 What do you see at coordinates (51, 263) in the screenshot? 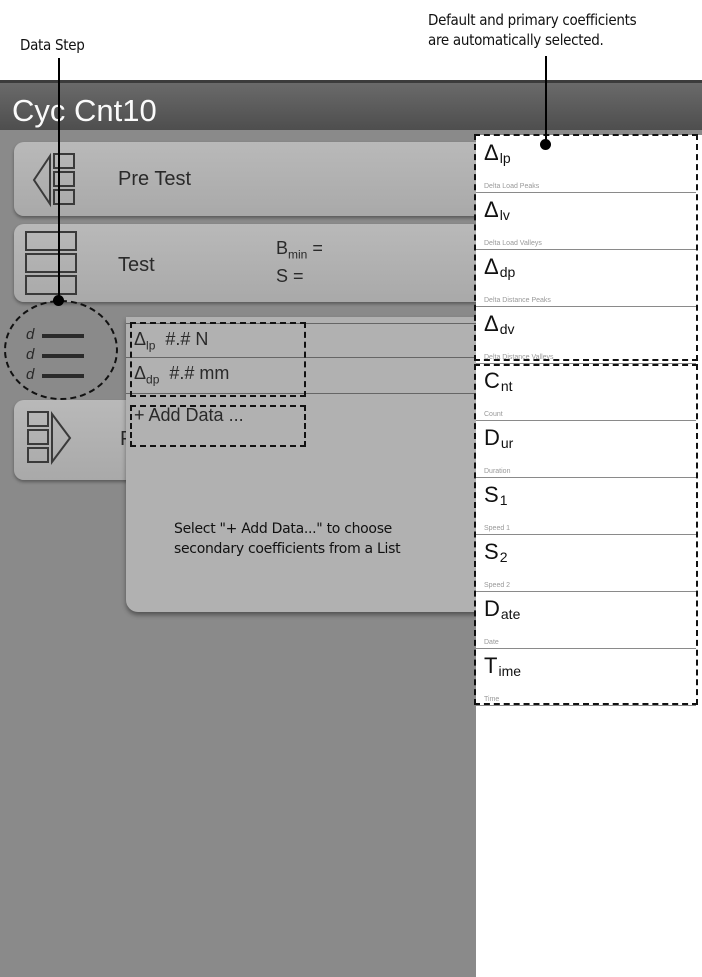
I see `test-step-icon` at bounding box center [51, 263].